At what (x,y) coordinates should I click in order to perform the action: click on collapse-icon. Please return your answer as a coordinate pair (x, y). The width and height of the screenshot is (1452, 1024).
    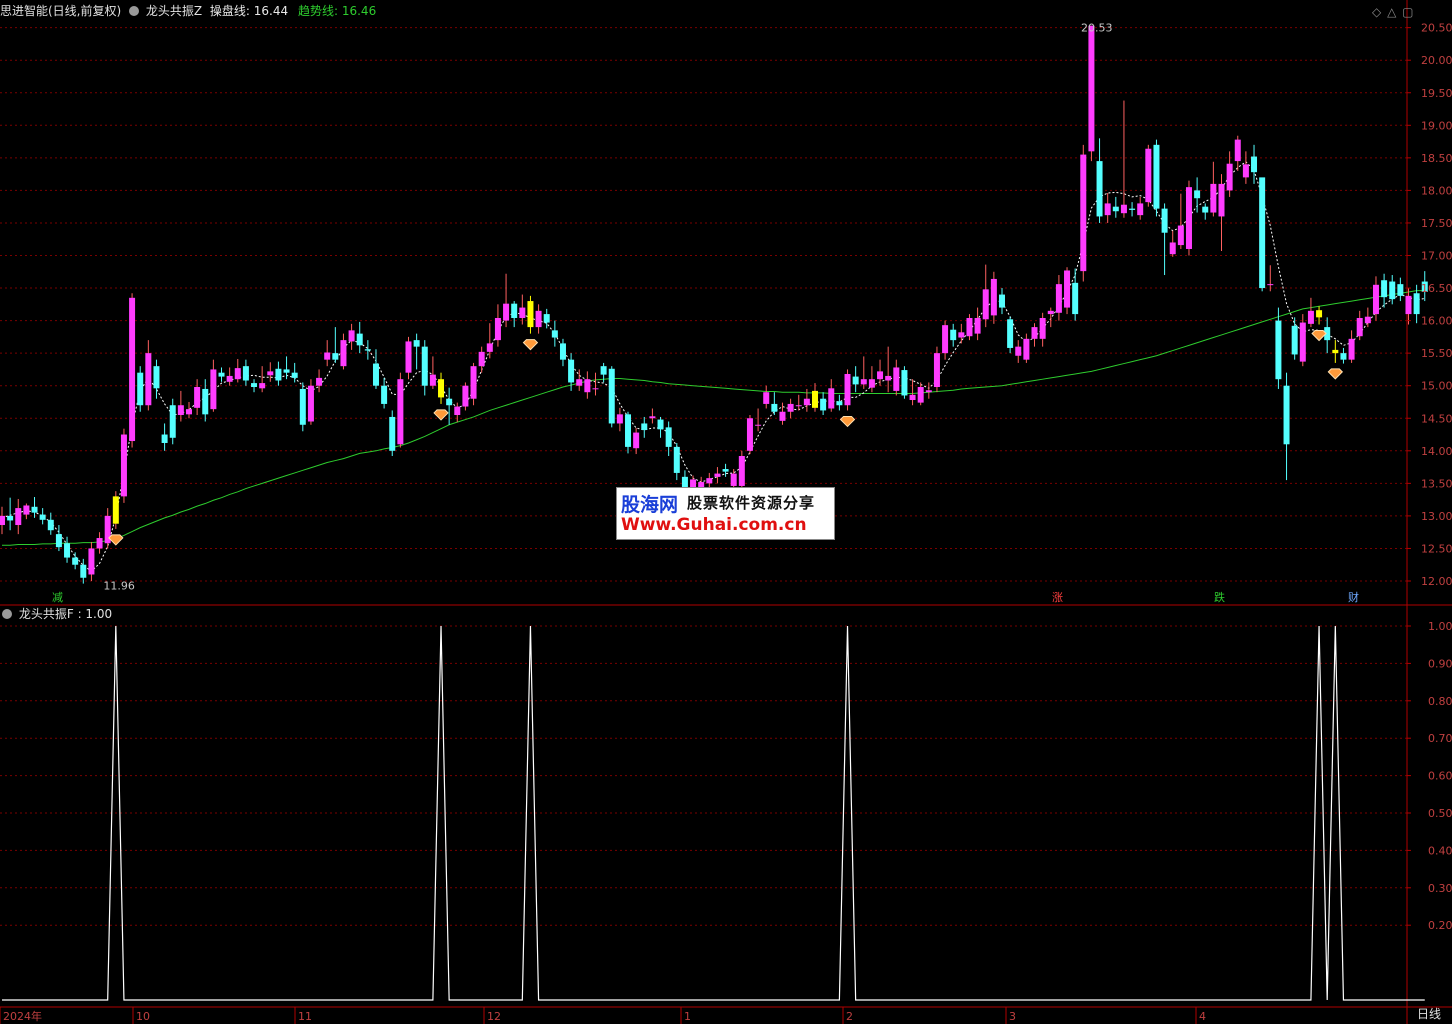
    Looking at the image, I should click on (134, 11).